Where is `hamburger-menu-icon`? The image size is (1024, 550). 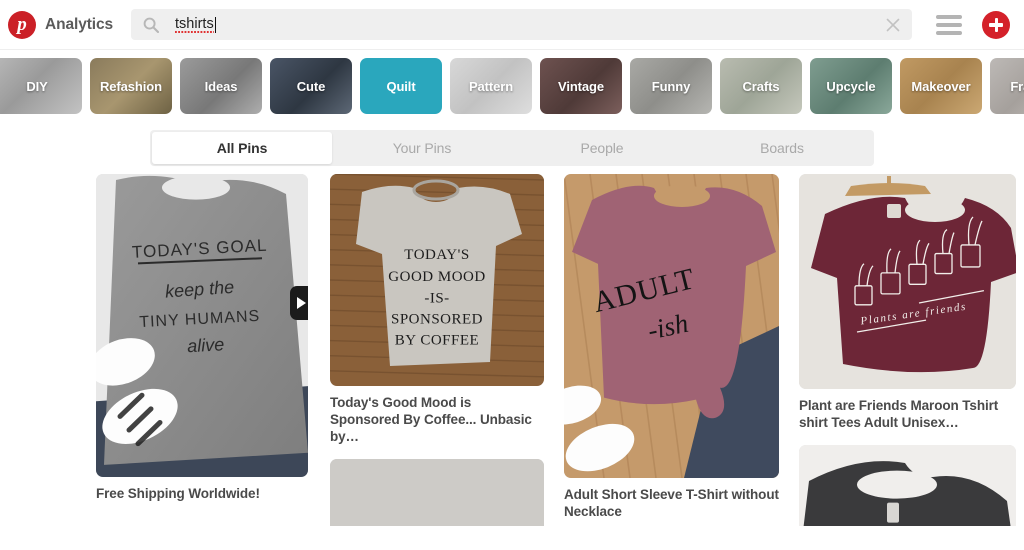
hamburger-menu-icon is located at coordinates (949, 24).